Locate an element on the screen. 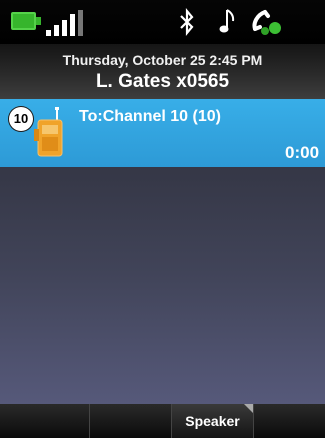  status-bar is located at coordinates (162, 22).